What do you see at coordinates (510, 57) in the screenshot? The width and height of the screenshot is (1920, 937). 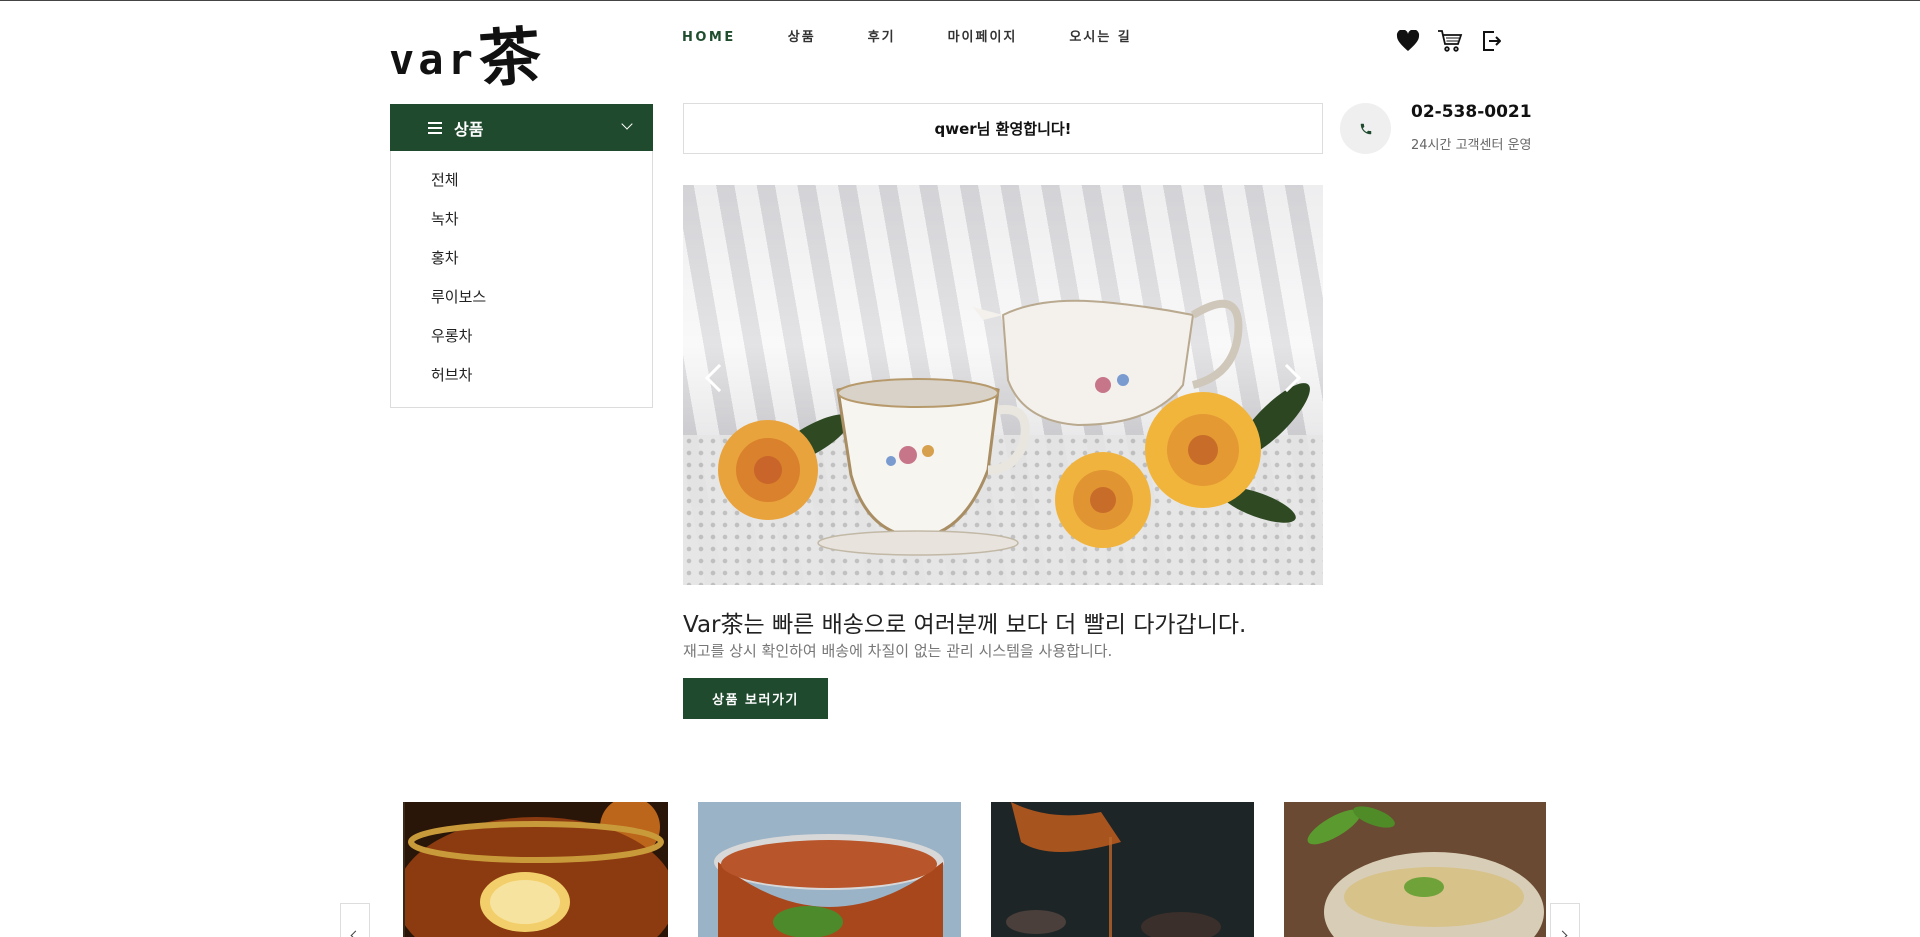 I see `logo-han-character: 茶` at bounding box center [510, 57].